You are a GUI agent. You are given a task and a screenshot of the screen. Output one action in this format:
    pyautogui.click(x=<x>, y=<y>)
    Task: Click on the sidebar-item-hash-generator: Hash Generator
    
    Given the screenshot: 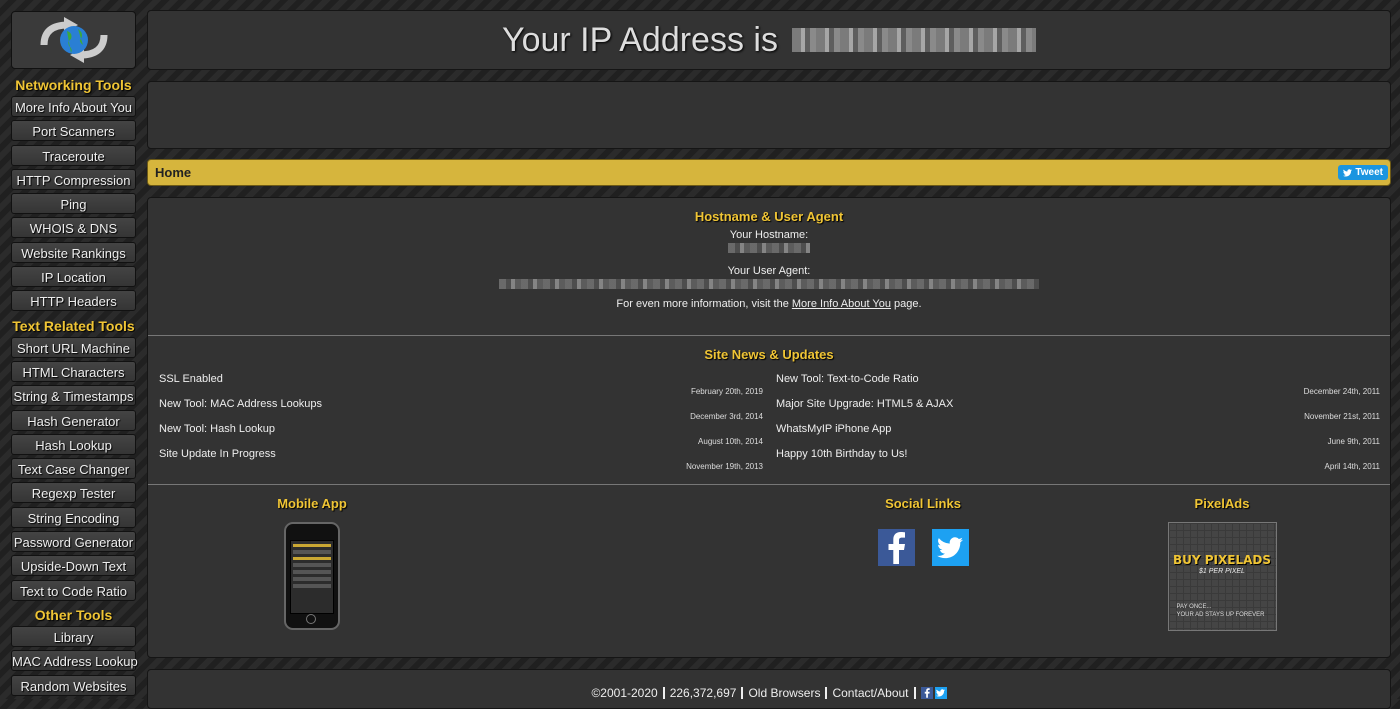 What is the action you would take?
    pyautogui.click(x=73, y=420)
    